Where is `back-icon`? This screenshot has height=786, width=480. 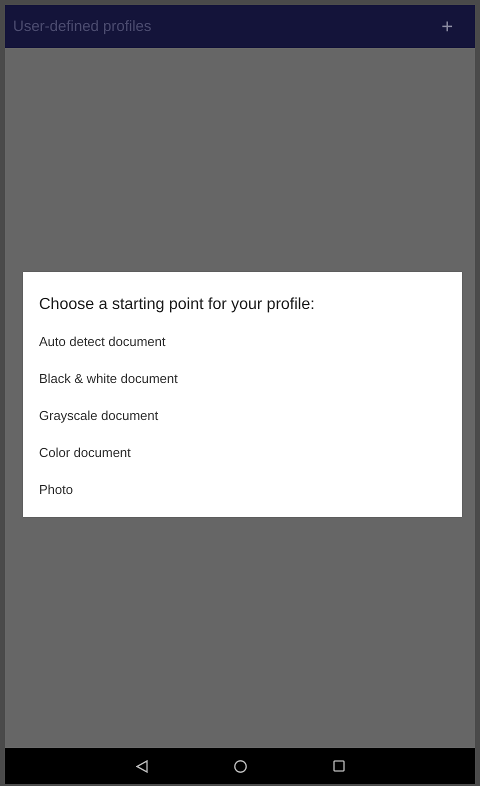 back-icon is located at coordinates (142, 766).